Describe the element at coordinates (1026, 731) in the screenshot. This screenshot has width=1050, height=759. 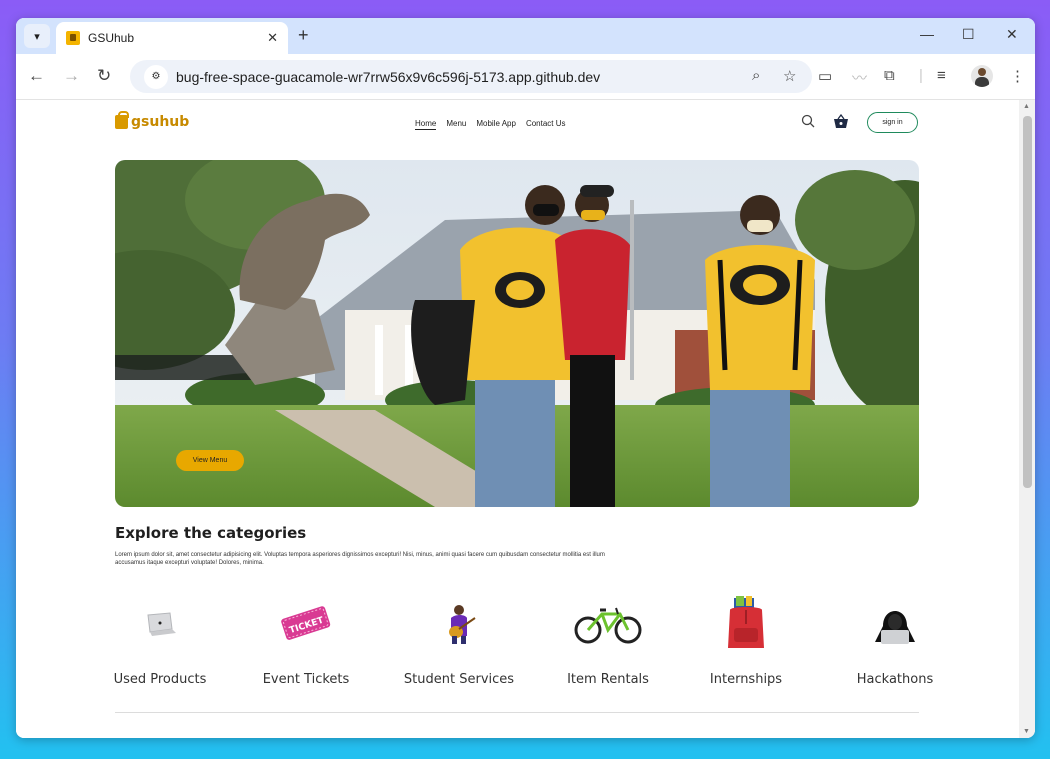
I see `scroll-down-arrow-icon: ▼` at that location.